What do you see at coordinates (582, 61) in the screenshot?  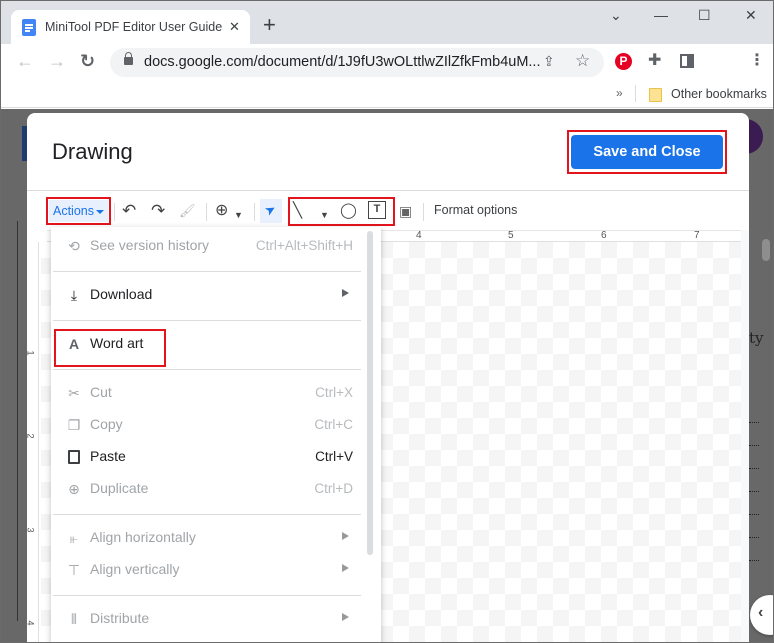 I see `bookmark-star-icon: ☆` at bounding box center [582, 61].